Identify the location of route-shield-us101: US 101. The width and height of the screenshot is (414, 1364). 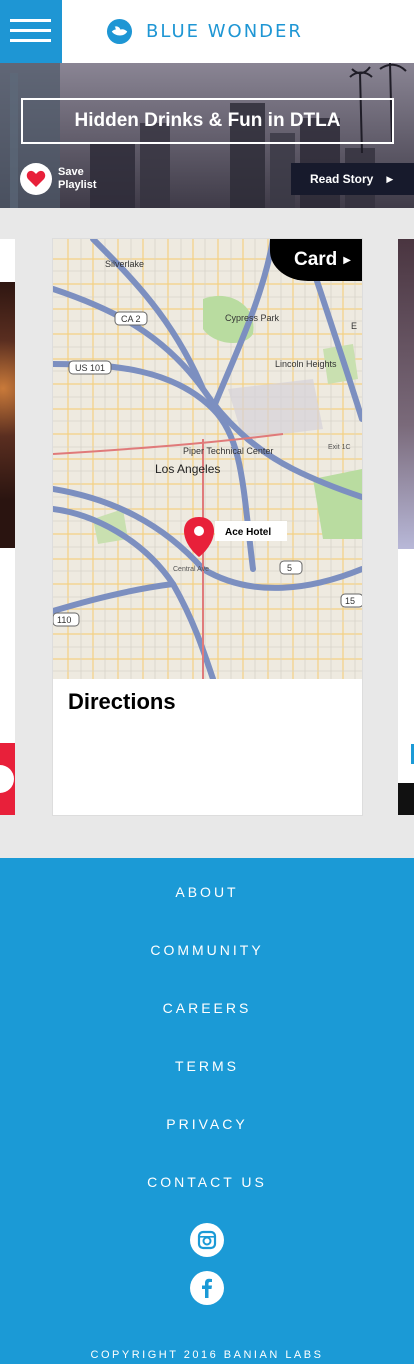
(90, 367).